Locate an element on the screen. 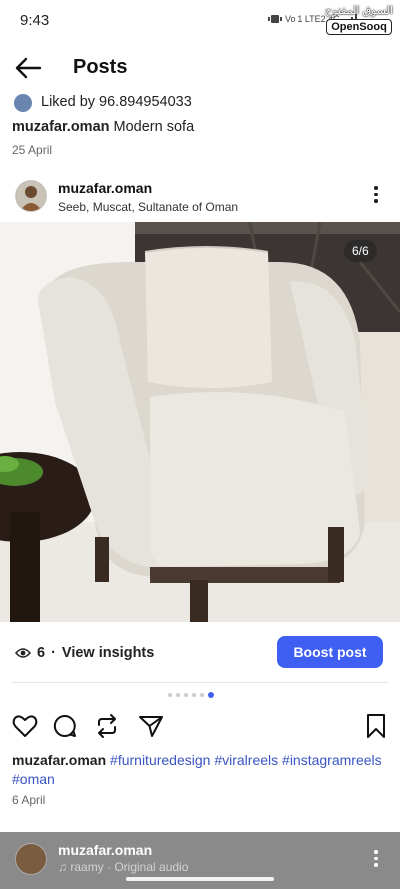  liked-by-avatar is located at coordinates (23, 103).